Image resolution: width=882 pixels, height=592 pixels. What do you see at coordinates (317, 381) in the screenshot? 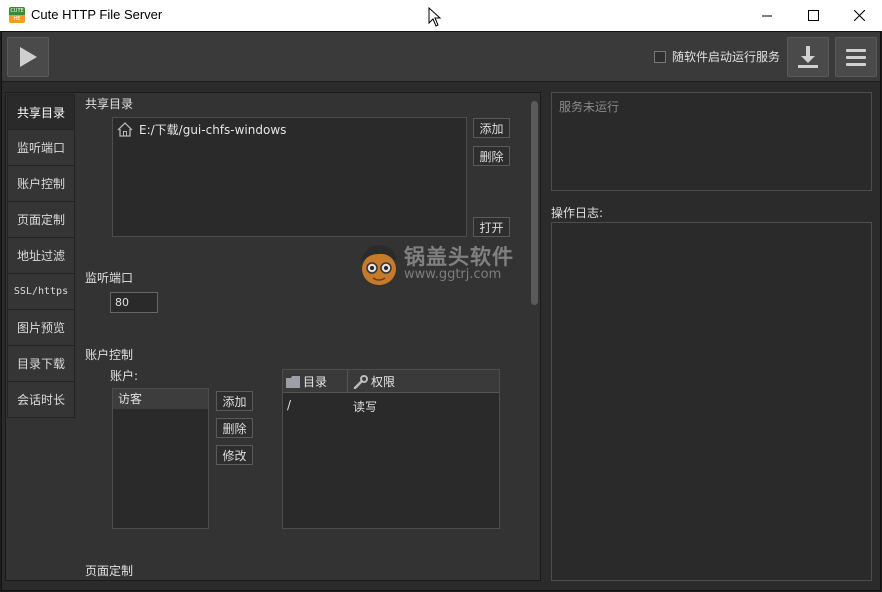
I see `dir-column-header: 目录` at bounding box center [317, 381].